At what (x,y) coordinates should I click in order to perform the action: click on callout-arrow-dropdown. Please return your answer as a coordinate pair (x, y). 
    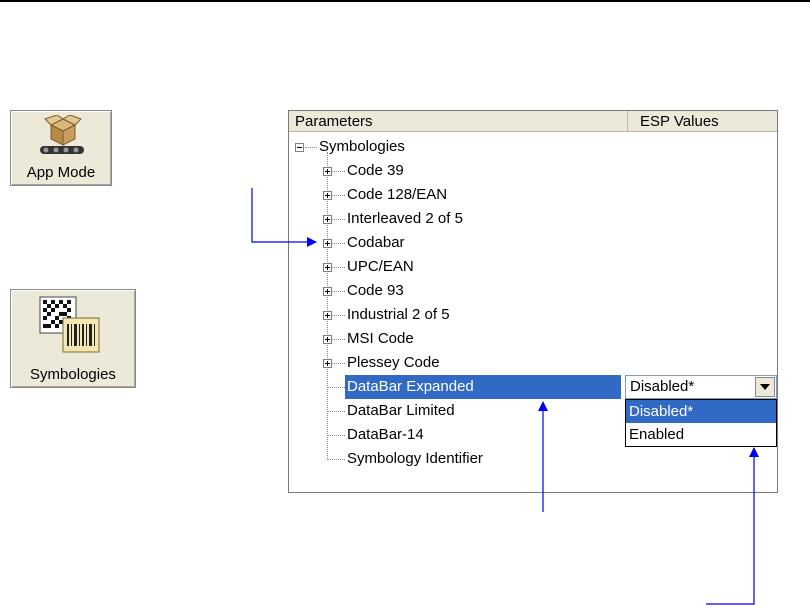
    Looking at the image, I should click on (732, 526).